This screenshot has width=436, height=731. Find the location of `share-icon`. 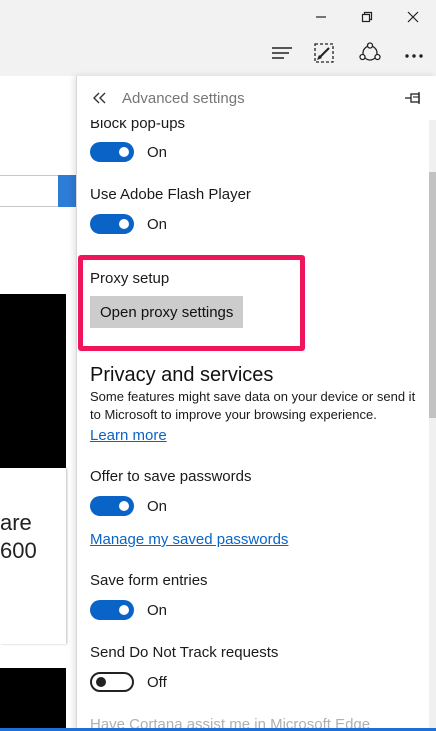

share-icon is located at coordinates (370, 55).